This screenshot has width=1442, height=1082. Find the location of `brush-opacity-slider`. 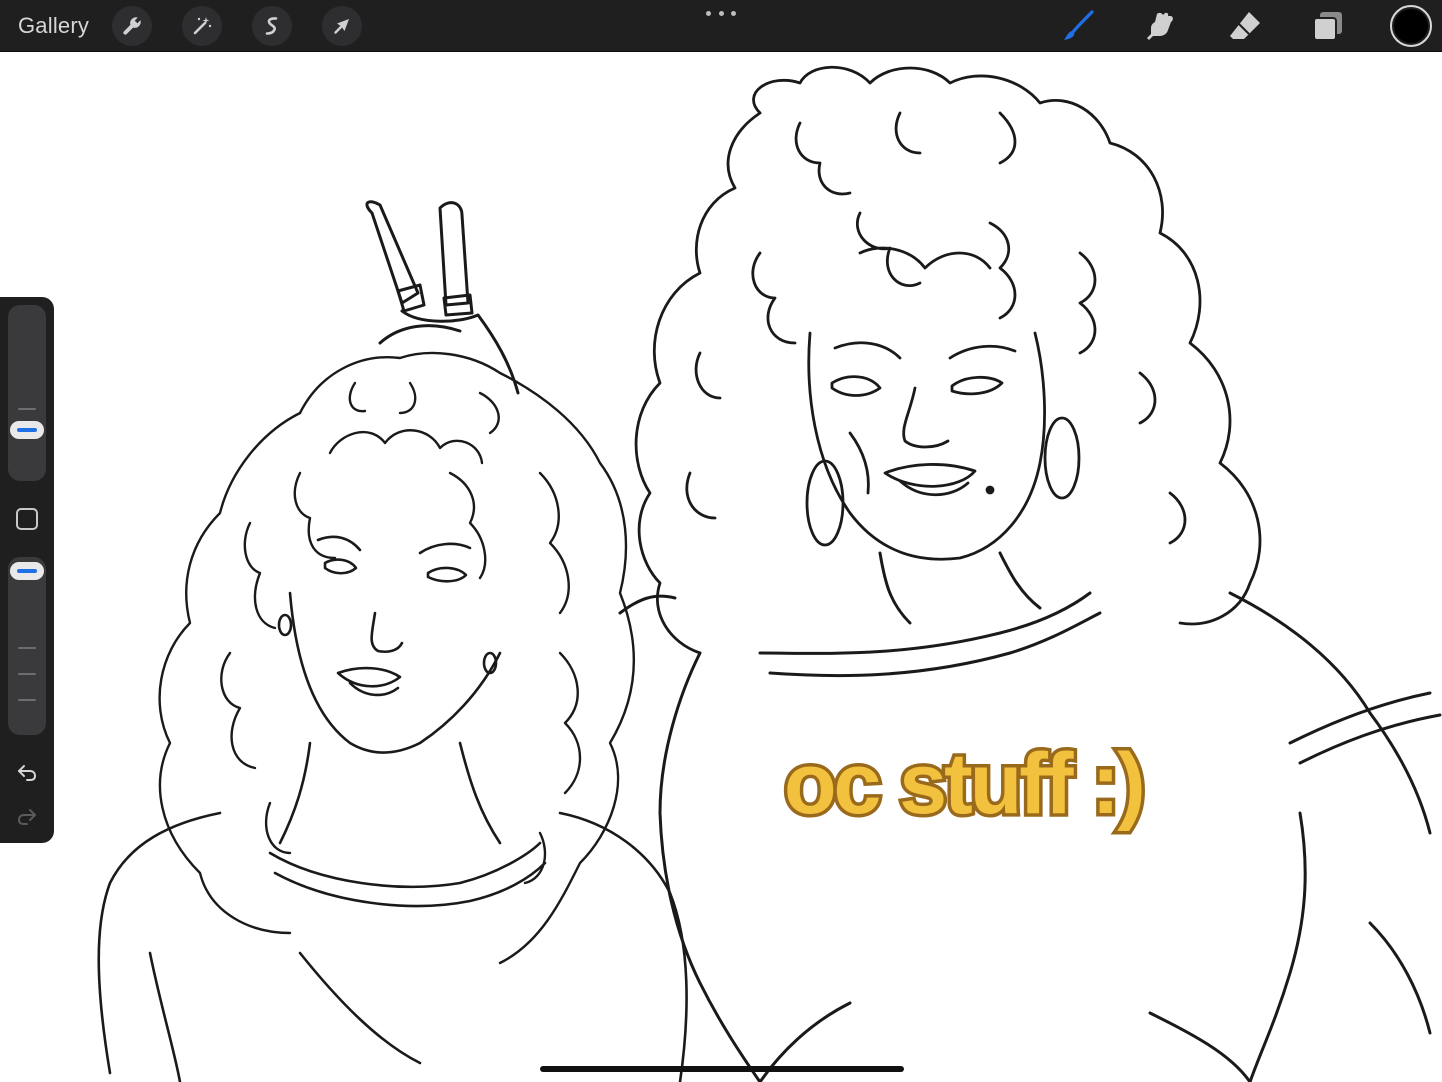

brush-opacity-slider is located at coordinates (27, 646).